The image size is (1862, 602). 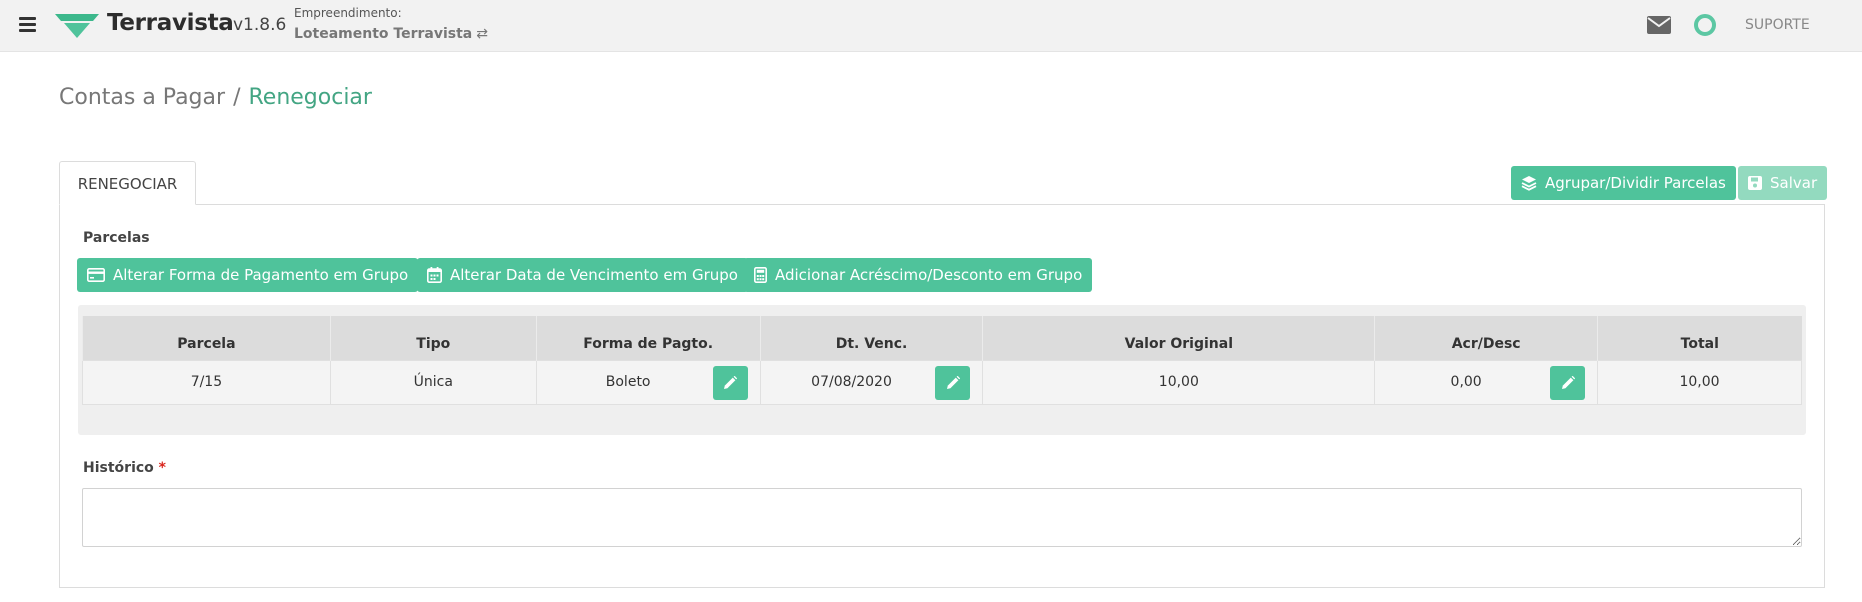 What do you see at coordinates (1486, 382) in the screenshot?
I see `cell-acr-desc: 0,00` at bounding box center [1486, 382].